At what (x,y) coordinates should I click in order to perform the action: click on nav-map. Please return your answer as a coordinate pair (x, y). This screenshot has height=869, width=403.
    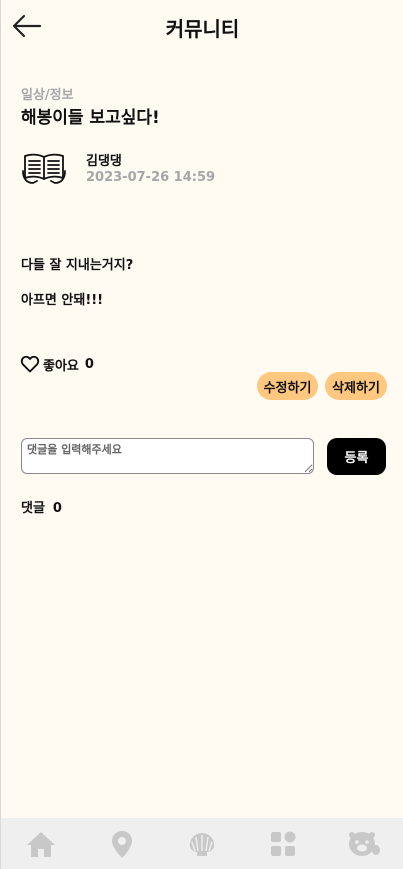
    Looking at the image, I should click on (122, 844).